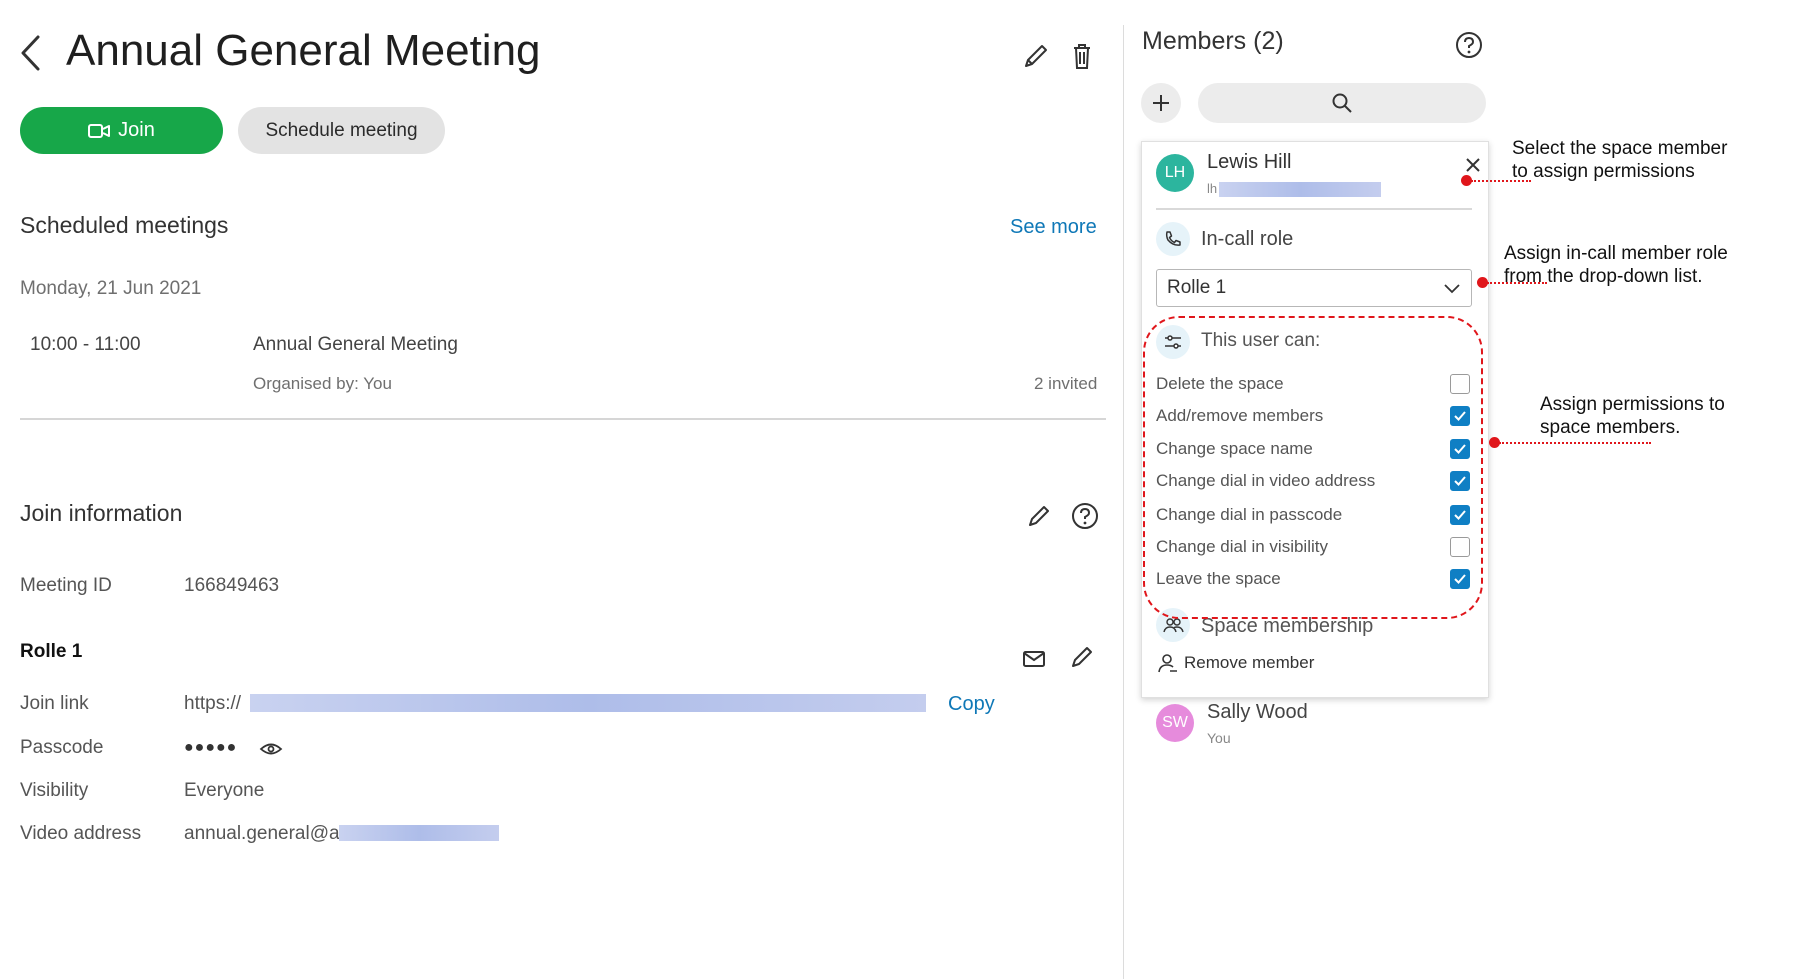 This screenshot has width=1794, height=979. What do you see at coordinates (1247, 239) in the screenshot?
I see `incall-role-label: In-call role` at bounding box center [1247, 239].